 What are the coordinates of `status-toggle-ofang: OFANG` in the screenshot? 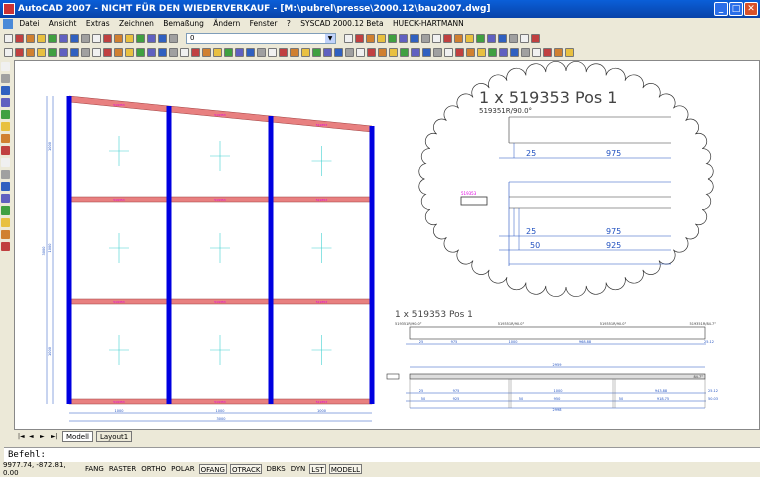 It's located at (212, 469).